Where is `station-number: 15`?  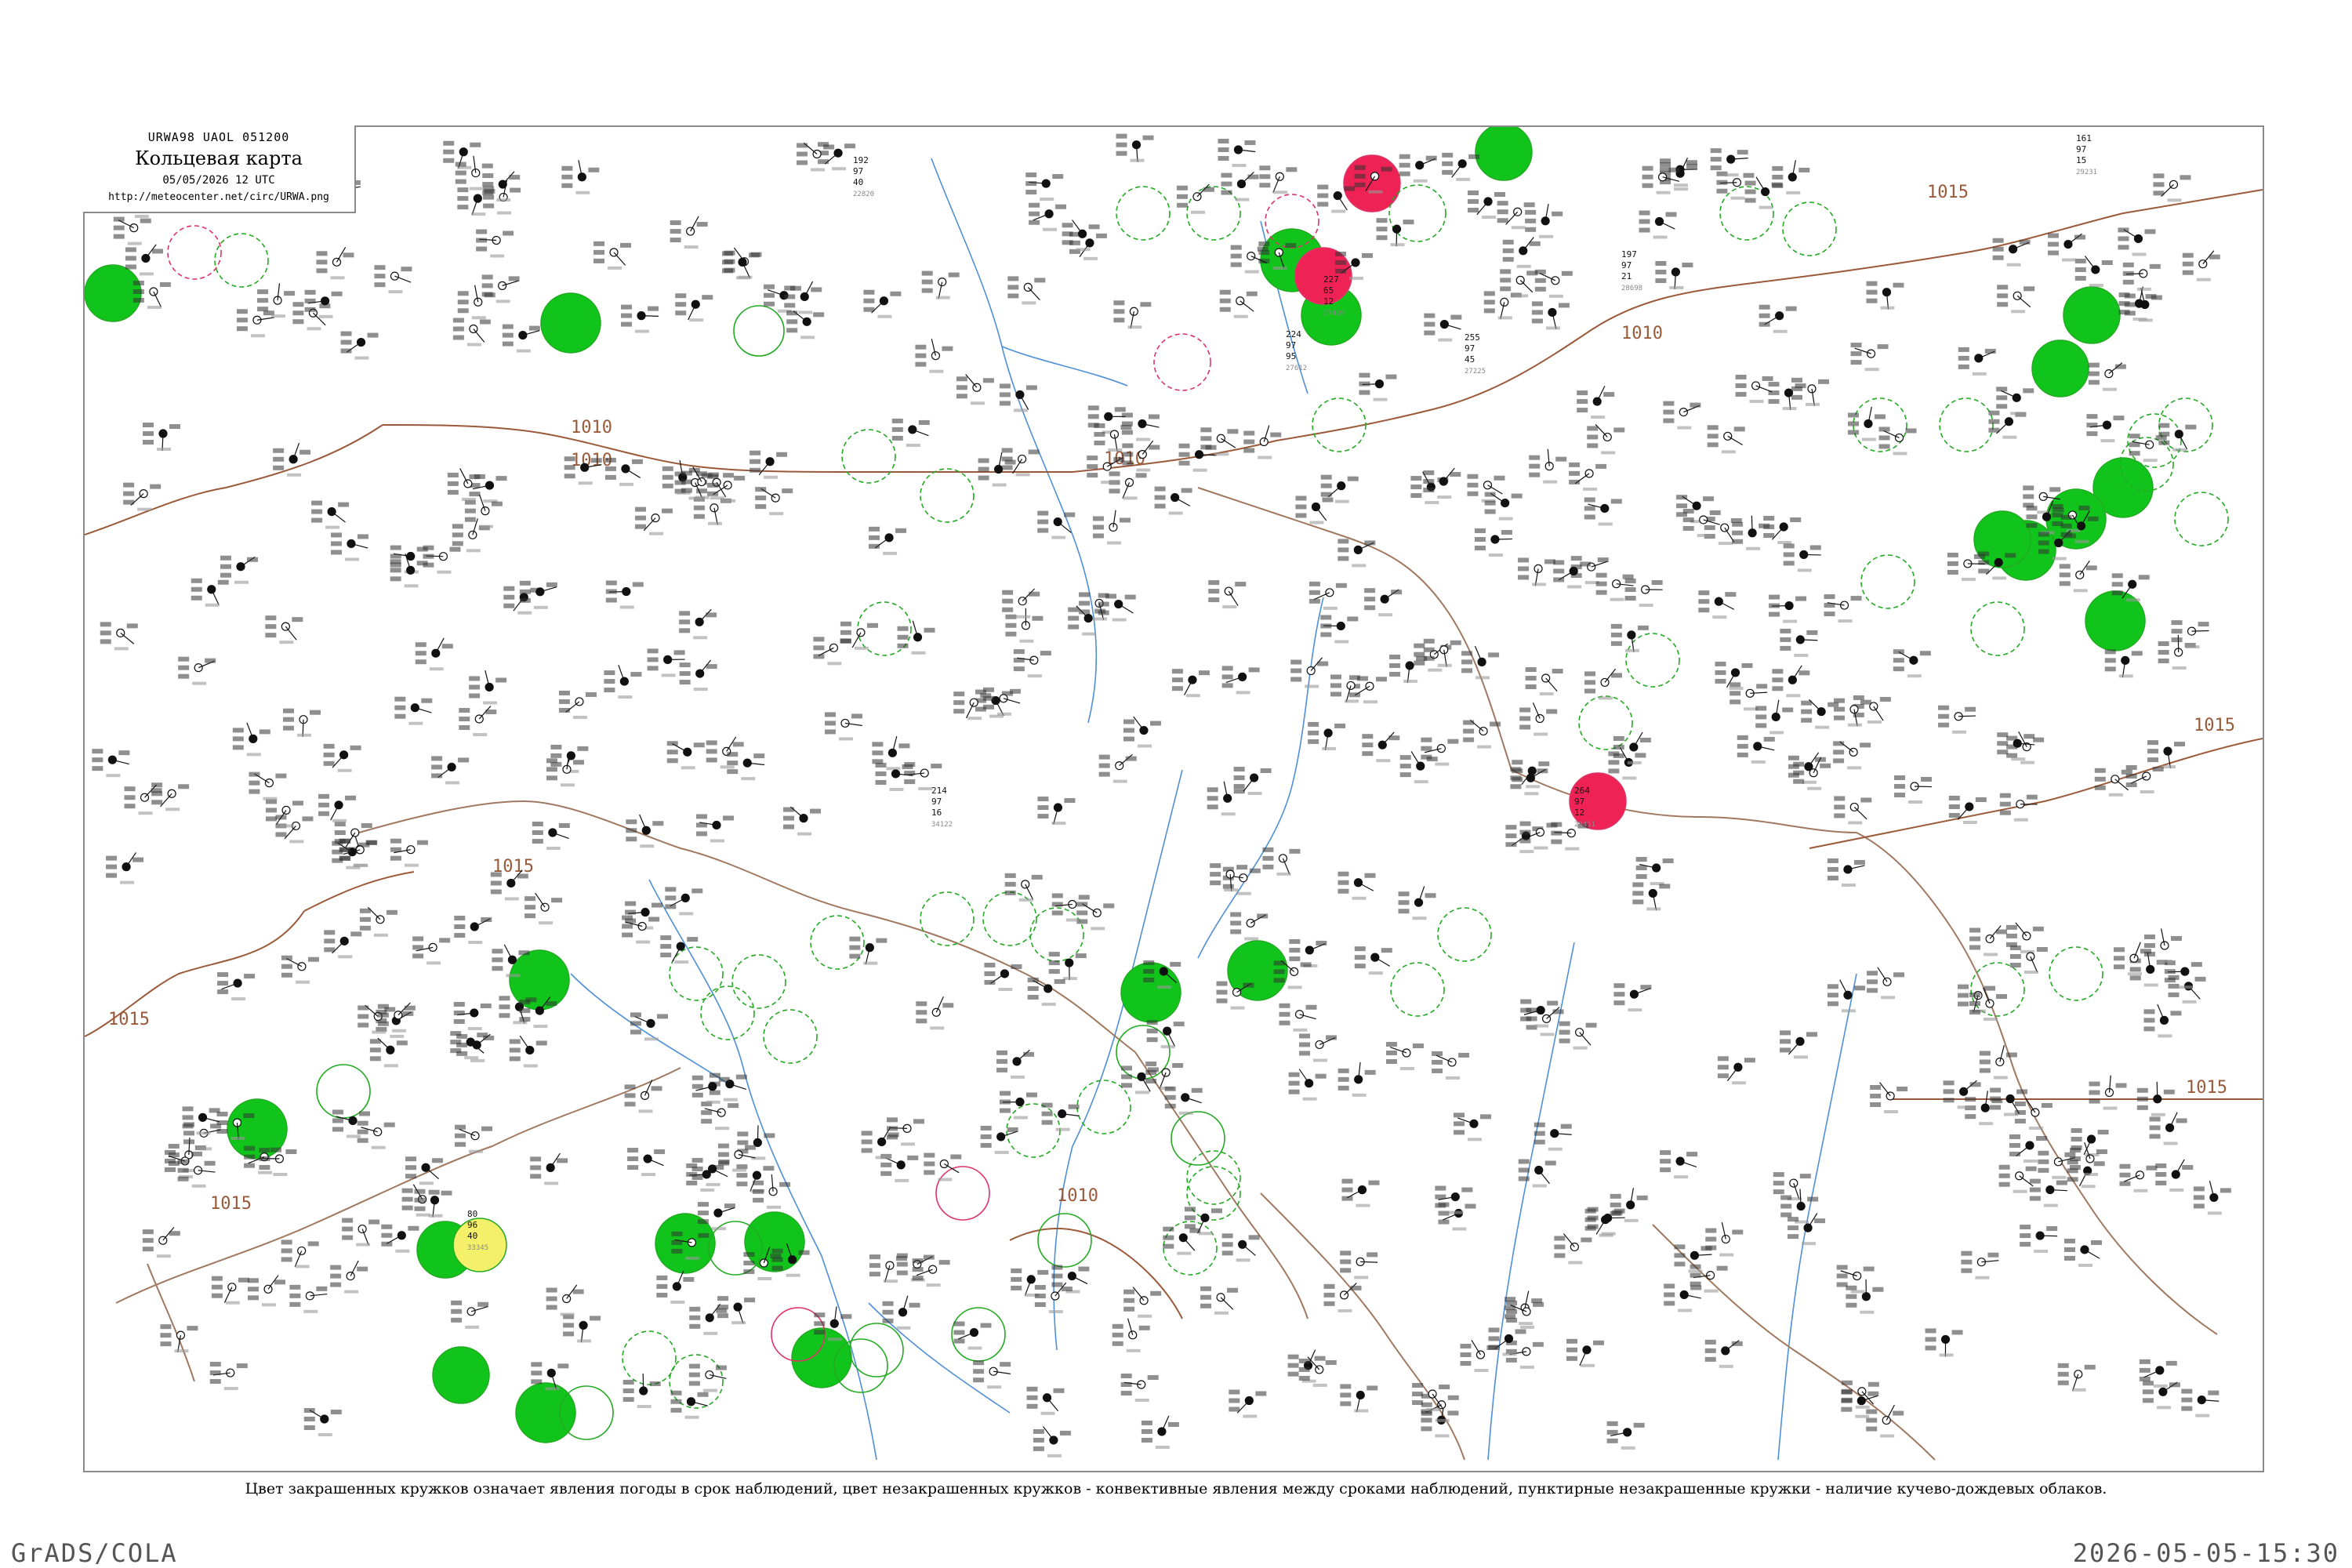
station-number: 15 is located at coordinates (2081, 160).